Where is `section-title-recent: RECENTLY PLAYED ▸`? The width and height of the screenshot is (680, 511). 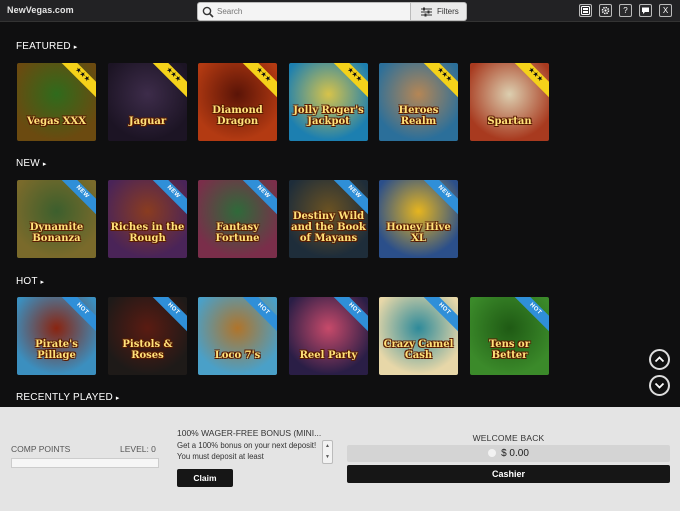 section-title-recent: RECENTLY PLAYED ▸ is located at coordinates (68, 397).